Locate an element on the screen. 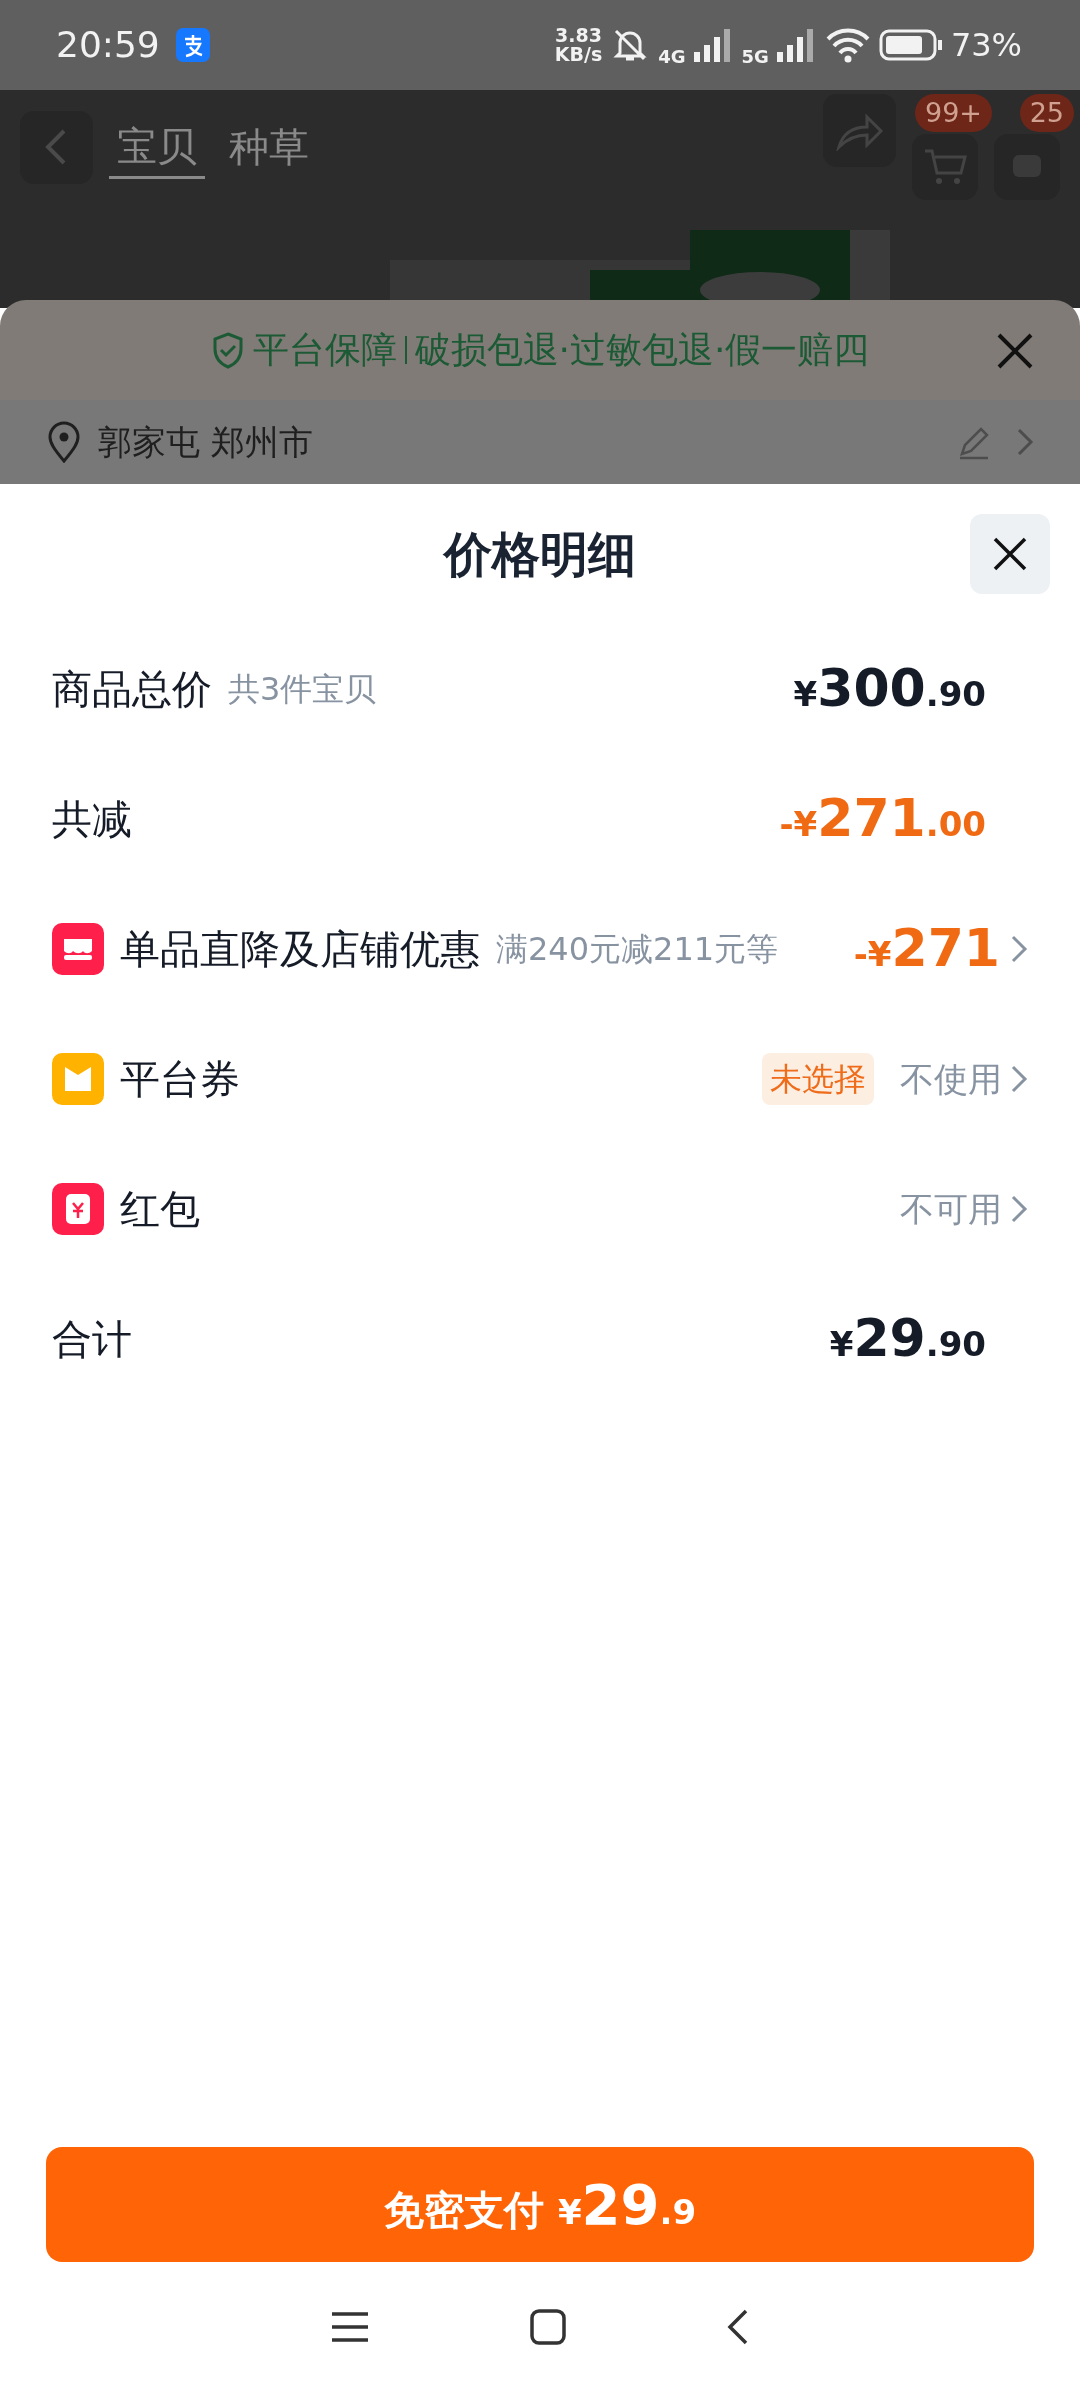 The image size is (1080, 2400). coupon-icon is located at coordinates (78, 1079).